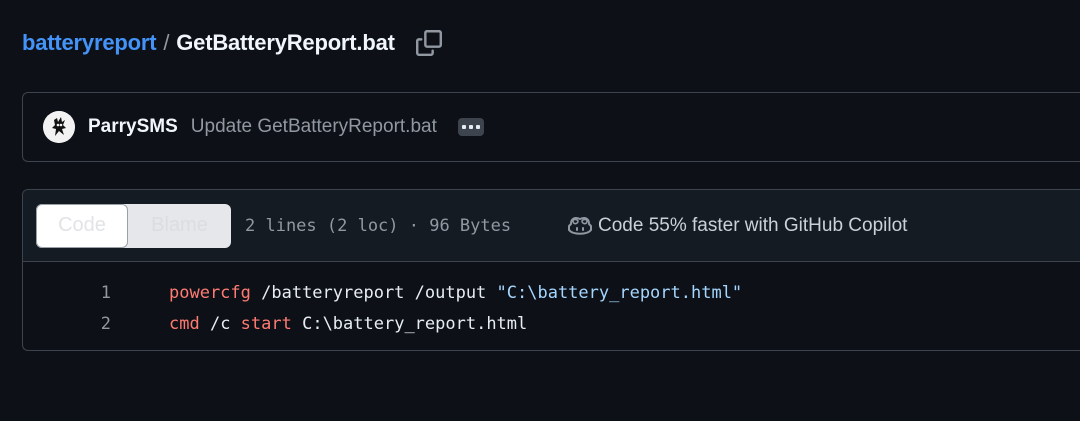 This screenshot has height=421, width=1080. I want to click on line-content: cmd /c start C:\battery_report.html, so click(348, 324).